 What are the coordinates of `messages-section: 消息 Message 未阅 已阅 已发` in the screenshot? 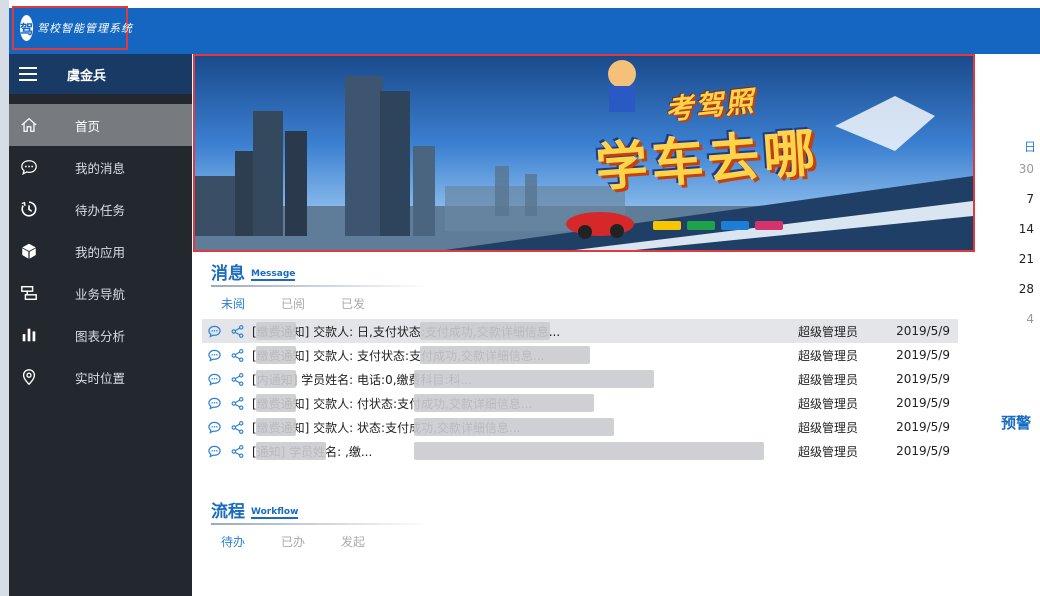 It's located at (591, 286).